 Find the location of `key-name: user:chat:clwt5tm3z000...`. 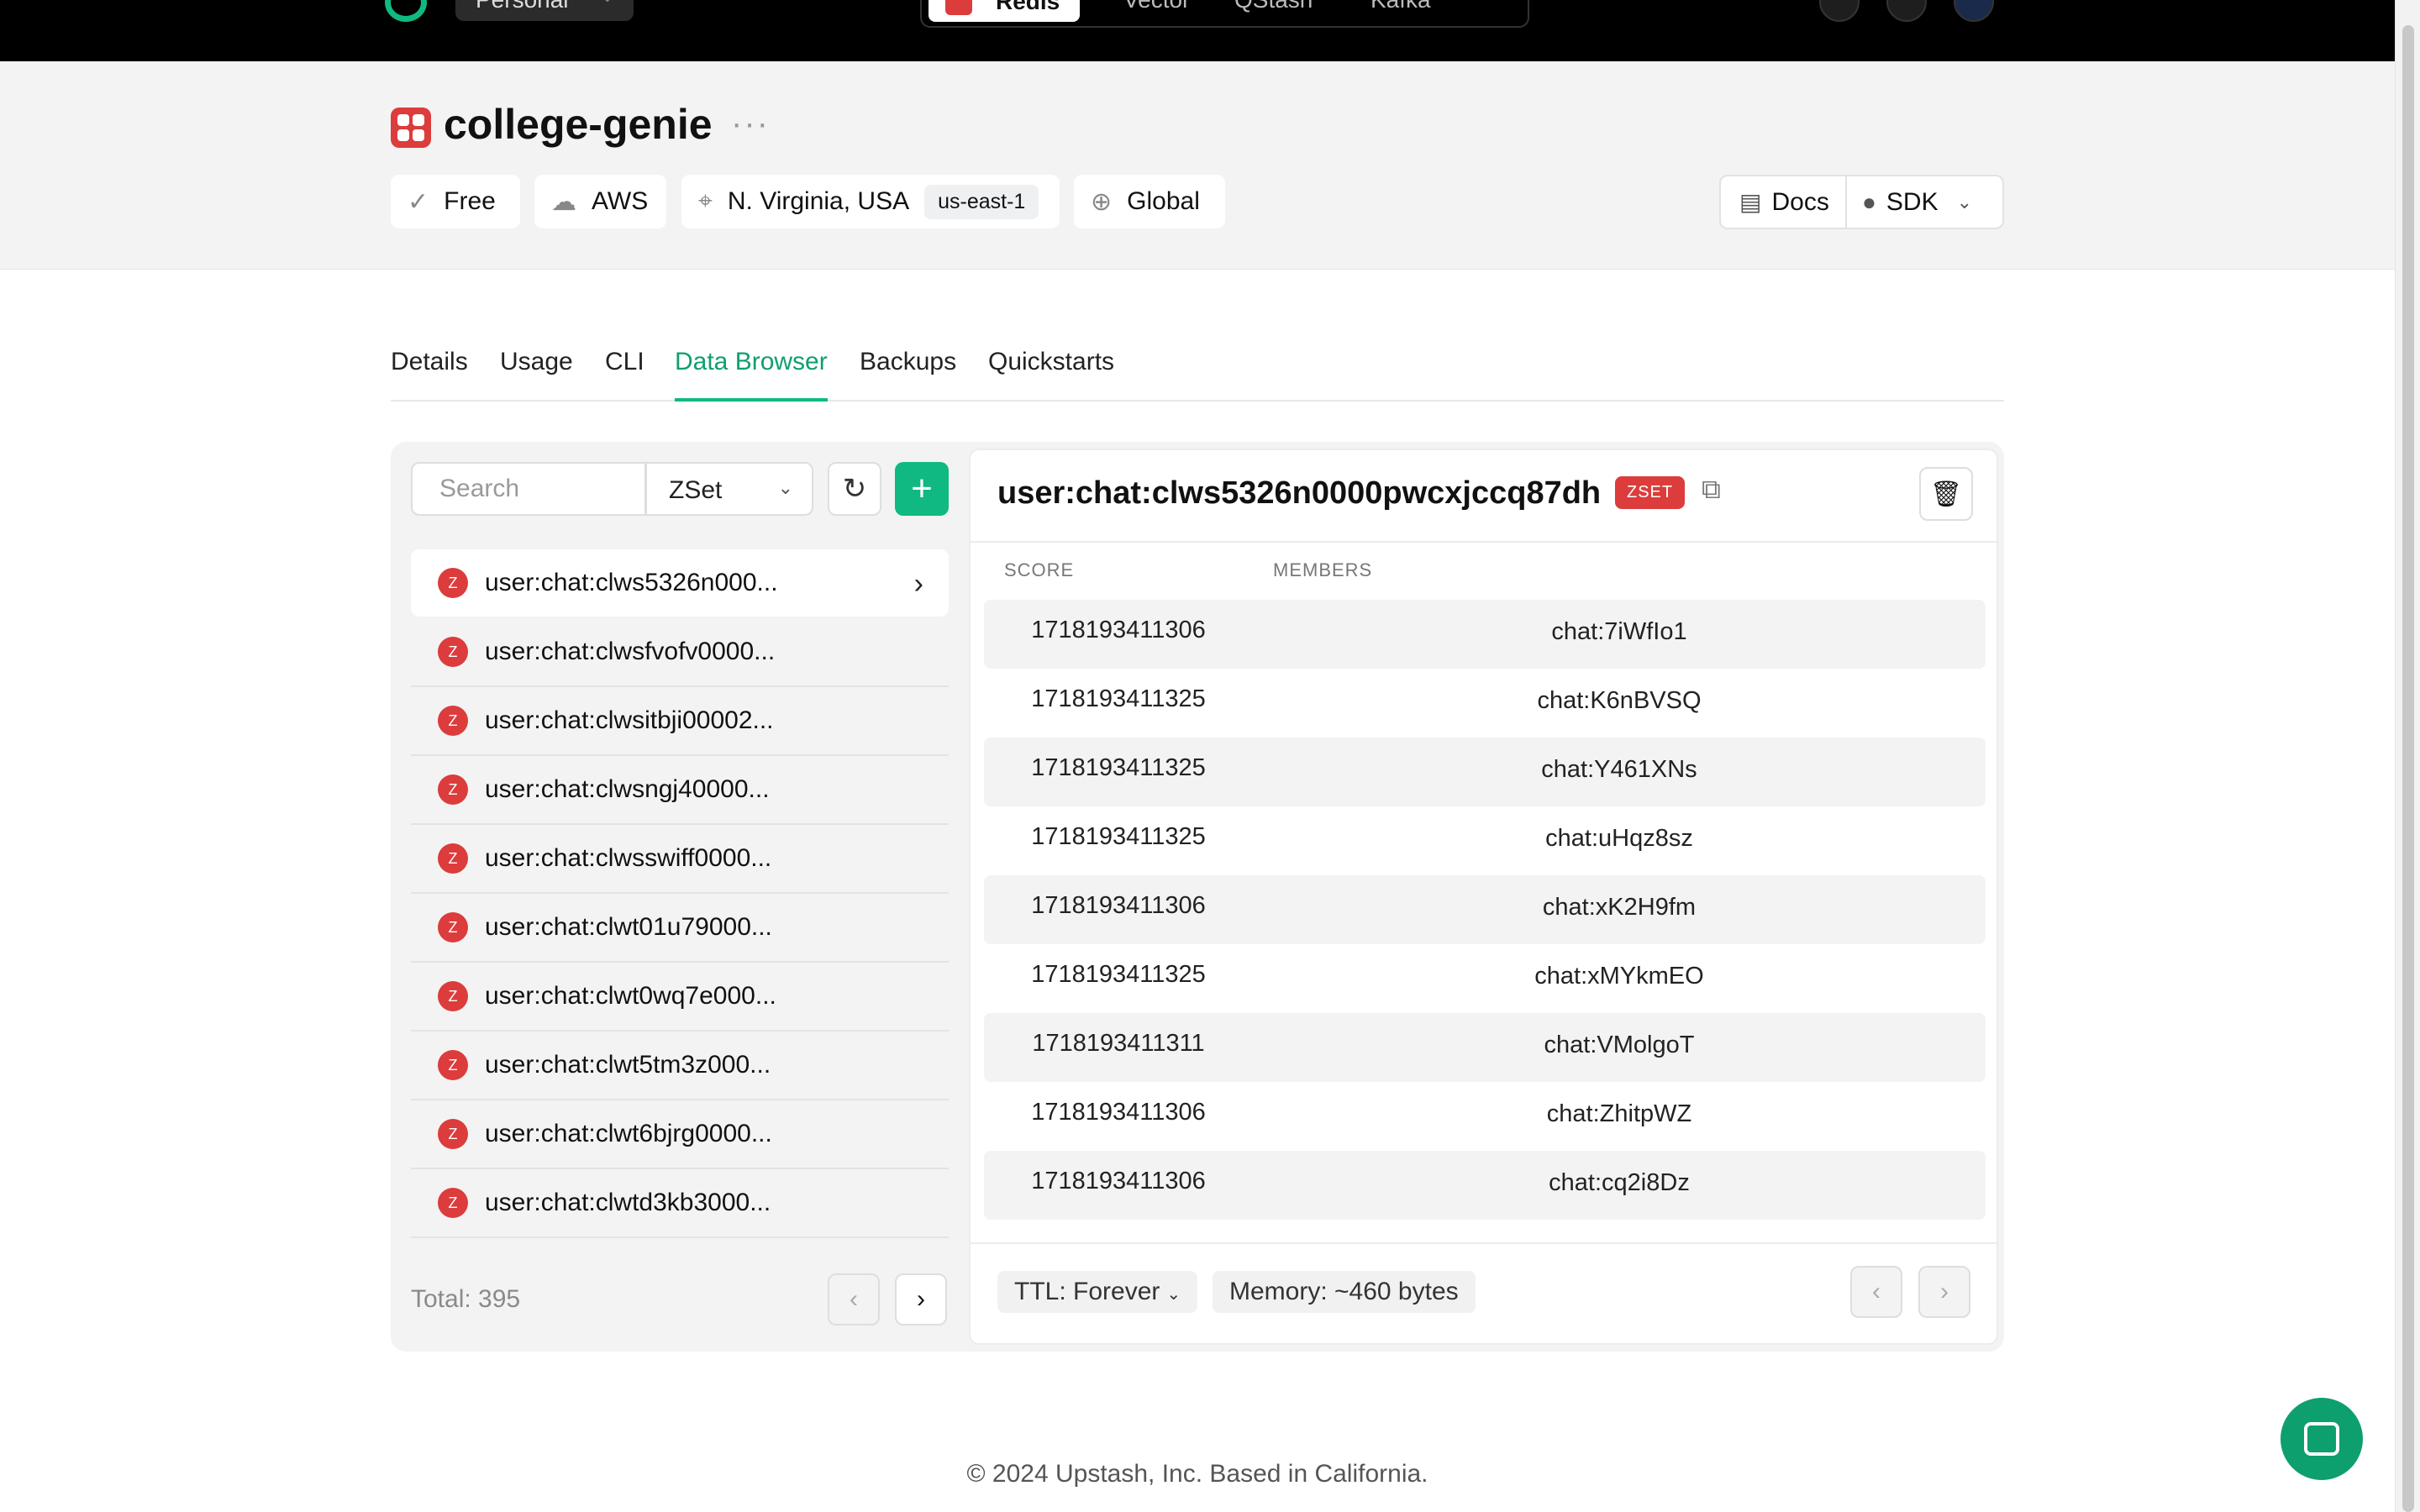

key-name: user:chat:clwt5tm3z000... is located at coordinates (628, 1065).